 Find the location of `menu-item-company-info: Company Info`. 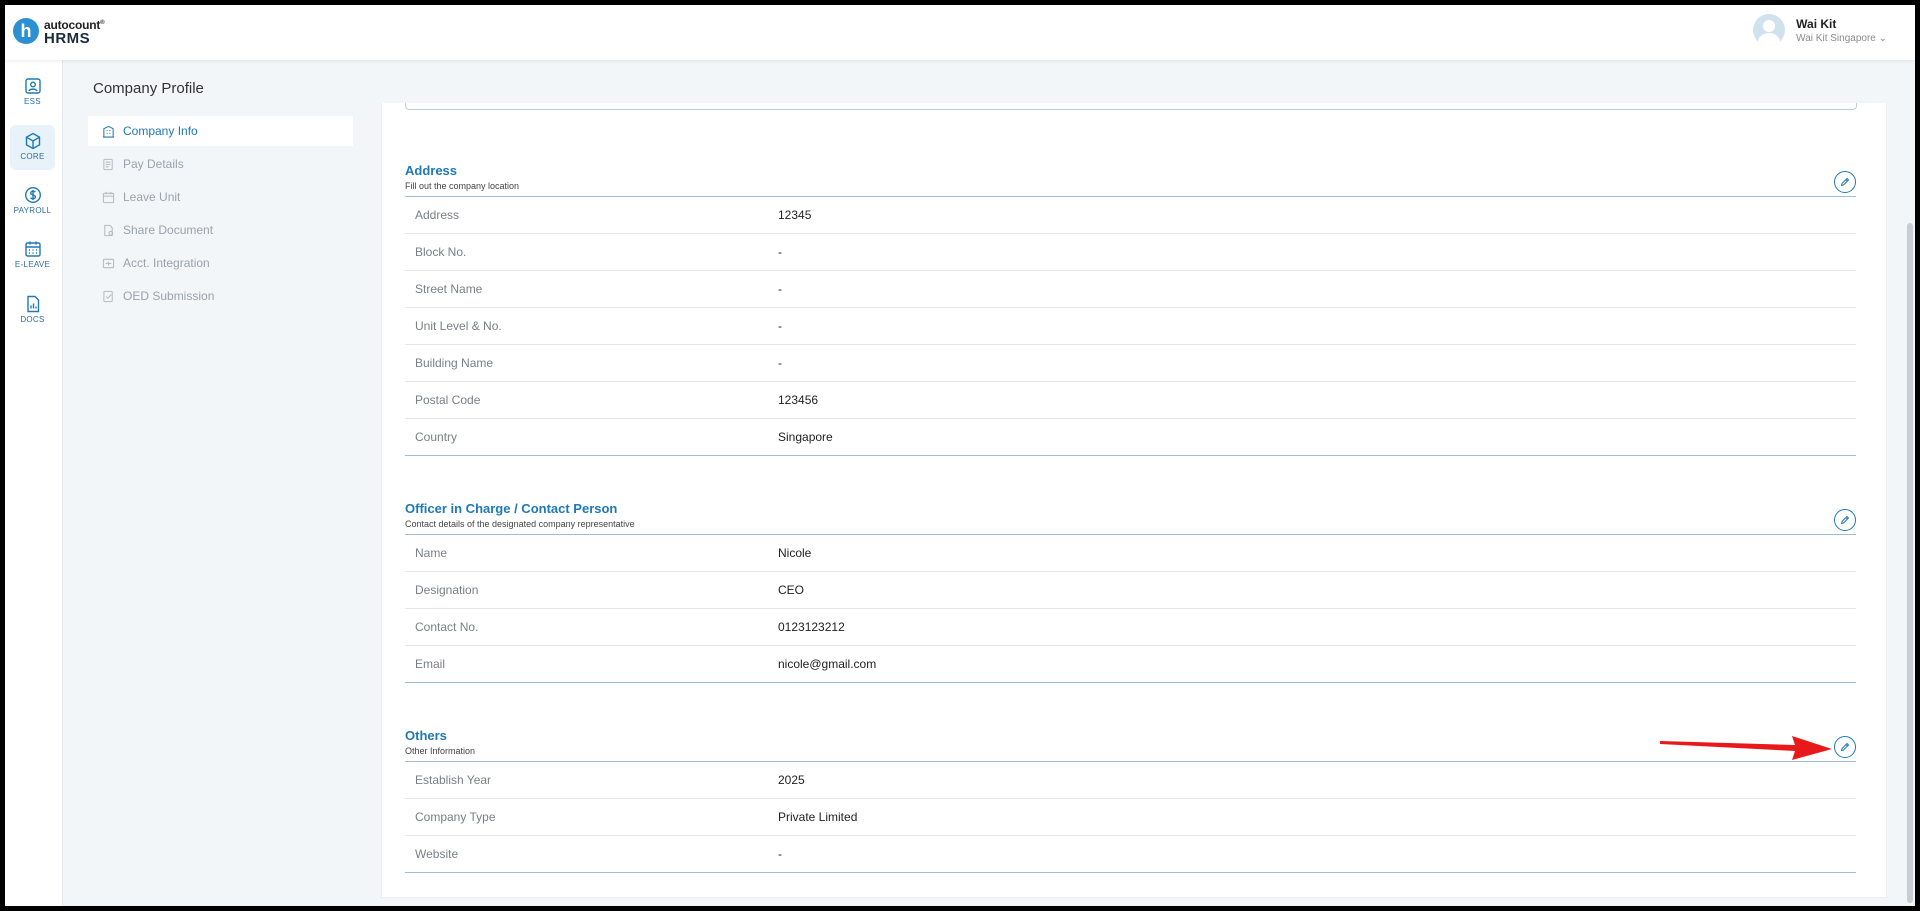

menu-item-company-info: Company Info is located at coordinates (220, 131).